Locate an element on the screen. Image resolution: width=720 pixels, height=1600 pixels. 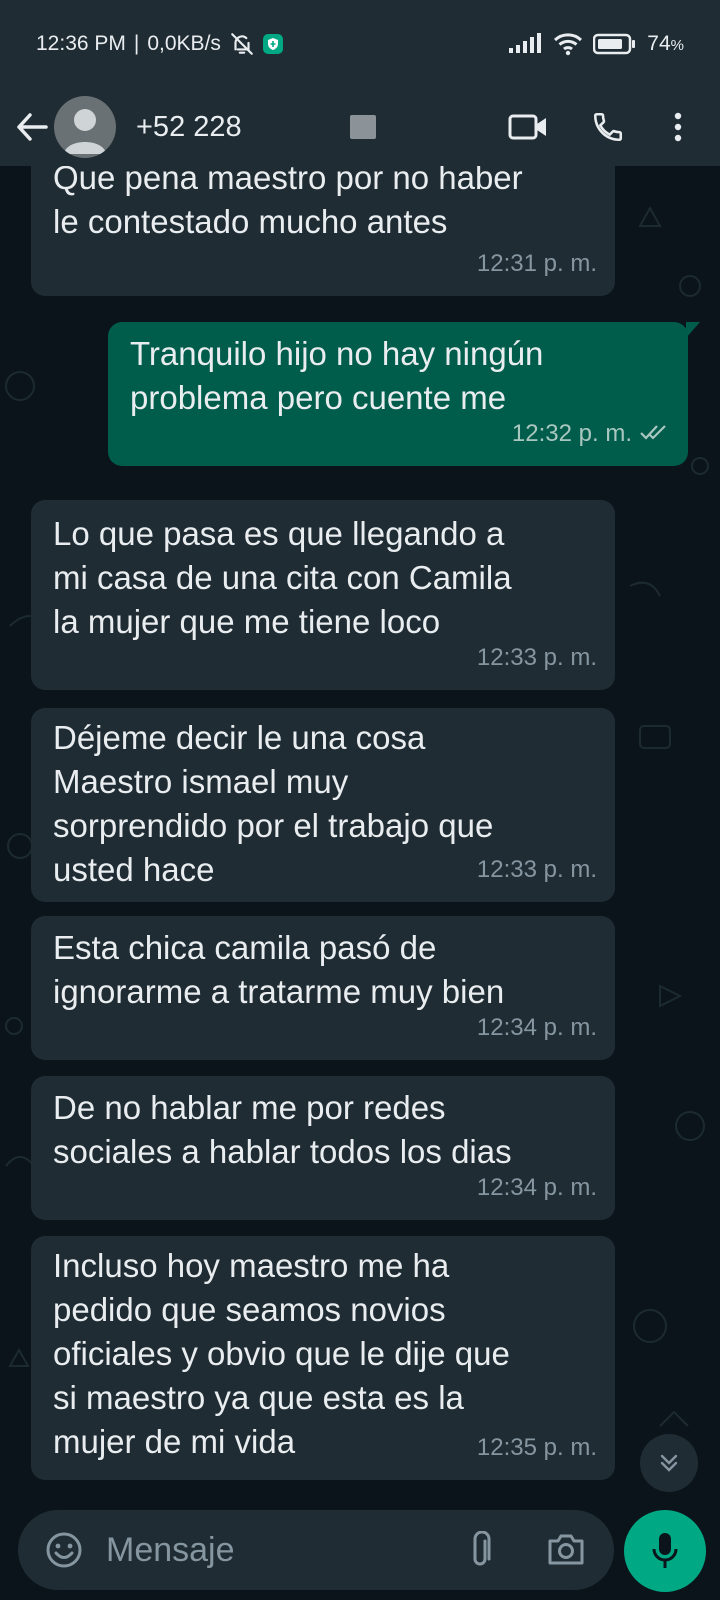
message-meta: 12:31 p. m. is located at coordinates (537, 264).